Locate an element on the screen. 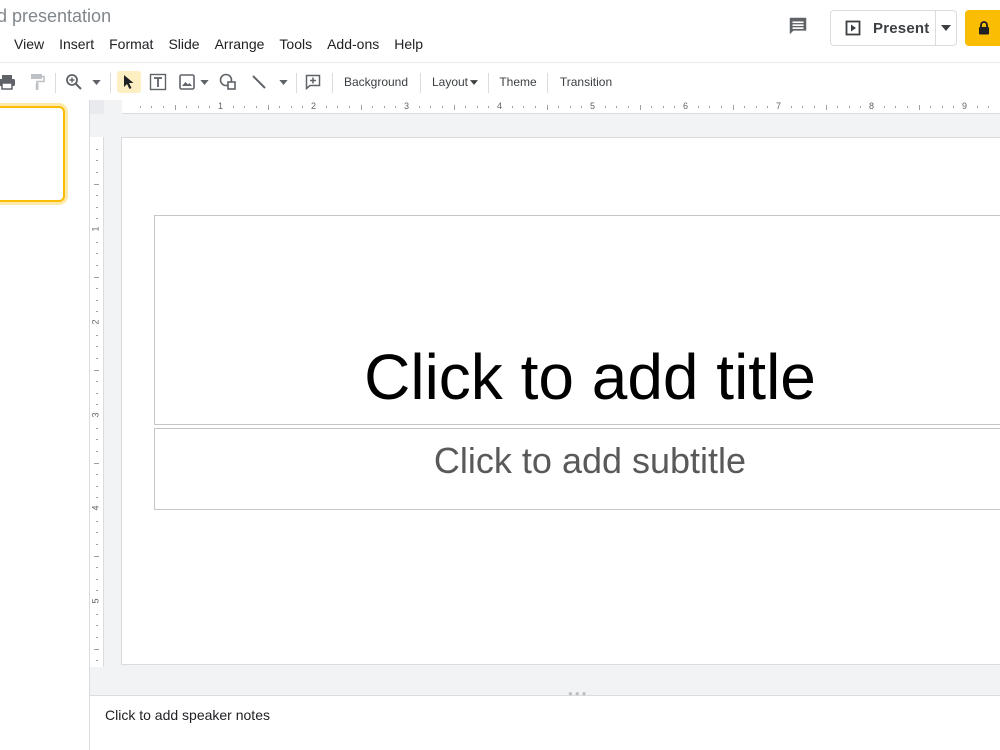 The width and height of the screenshot is (1000, 750). zoom-button is located at coordinates (83, 82).